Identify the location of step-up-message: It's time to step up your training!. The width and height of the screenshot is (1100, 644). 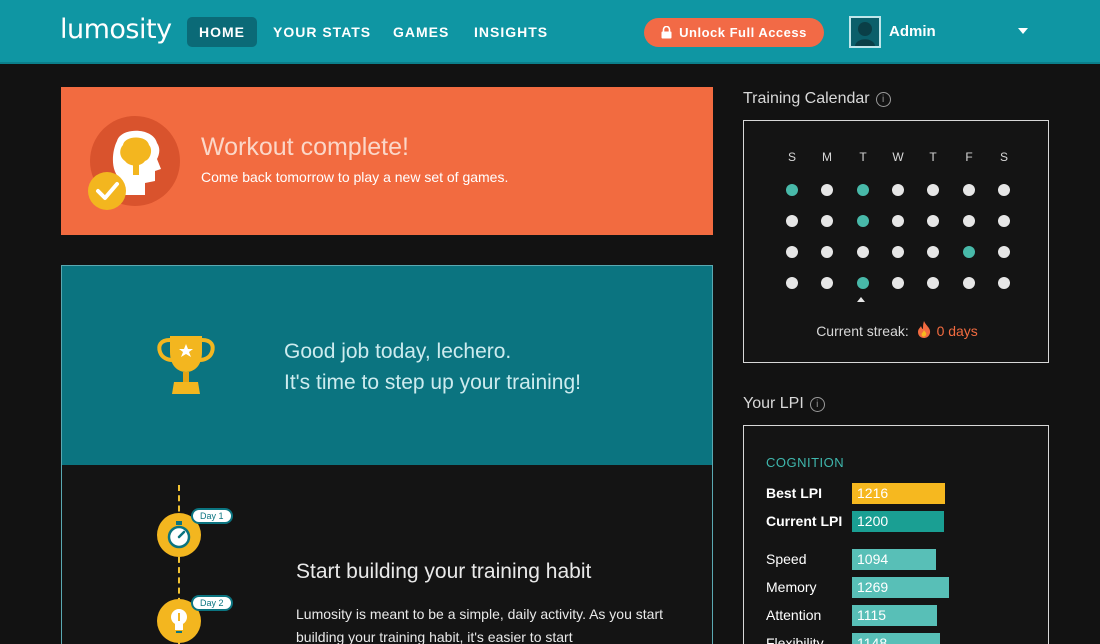
(432, 382).